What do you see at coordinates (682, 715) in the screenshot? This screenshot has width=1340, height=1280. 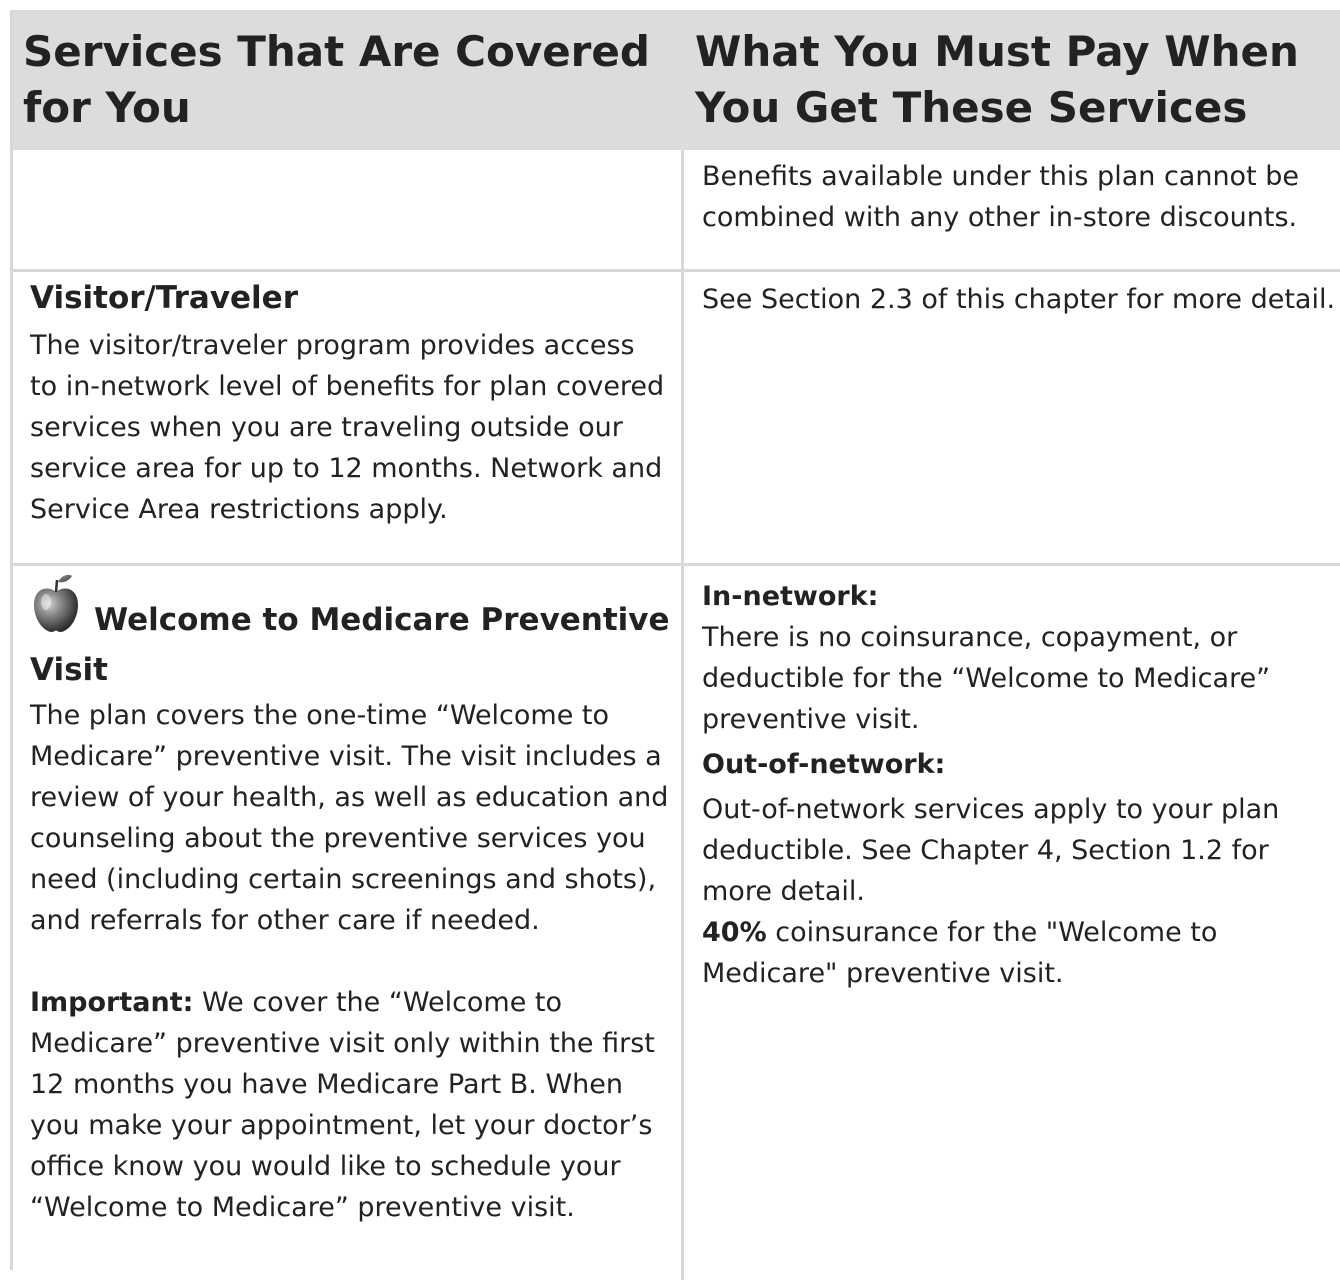 I see `column-divider` at bounding box center [682, 715].